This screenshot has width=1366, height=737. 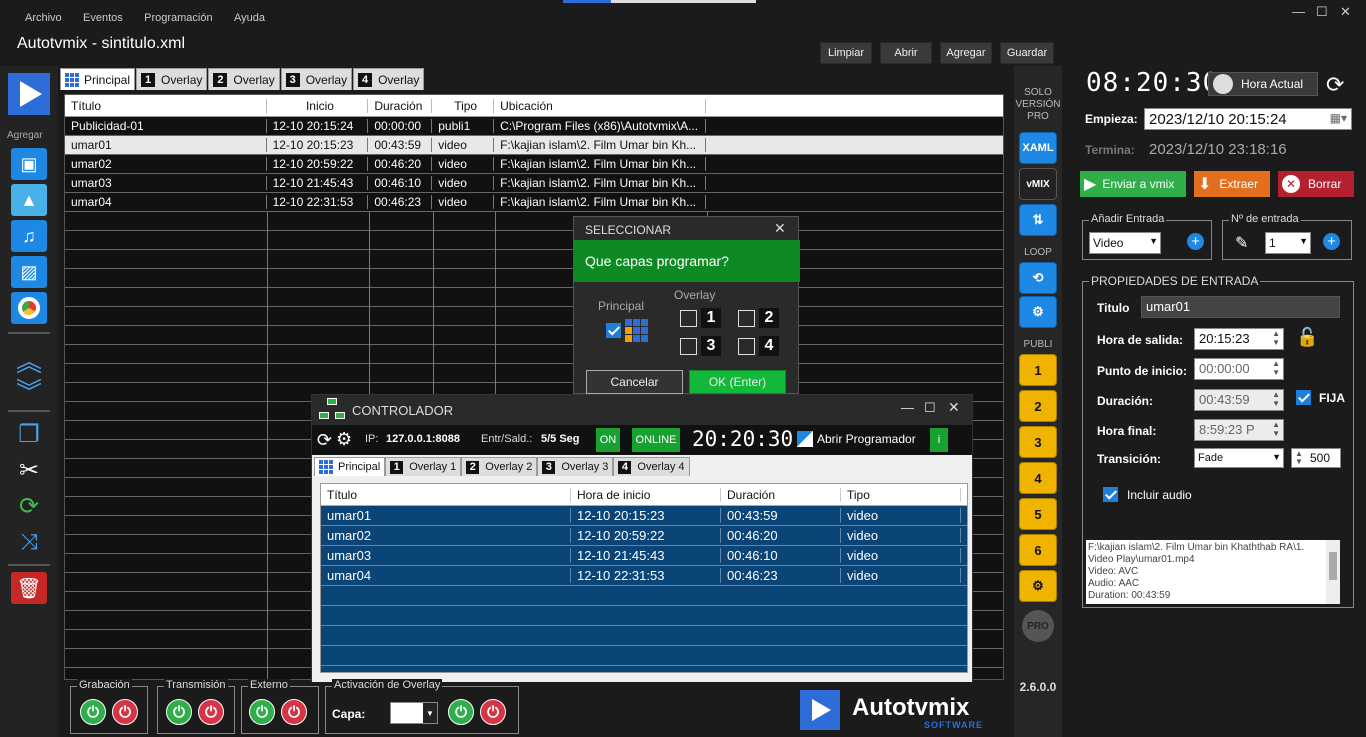 I want to click on extraer-button: ⬇ Extraer, so click(x=1232, y=184).